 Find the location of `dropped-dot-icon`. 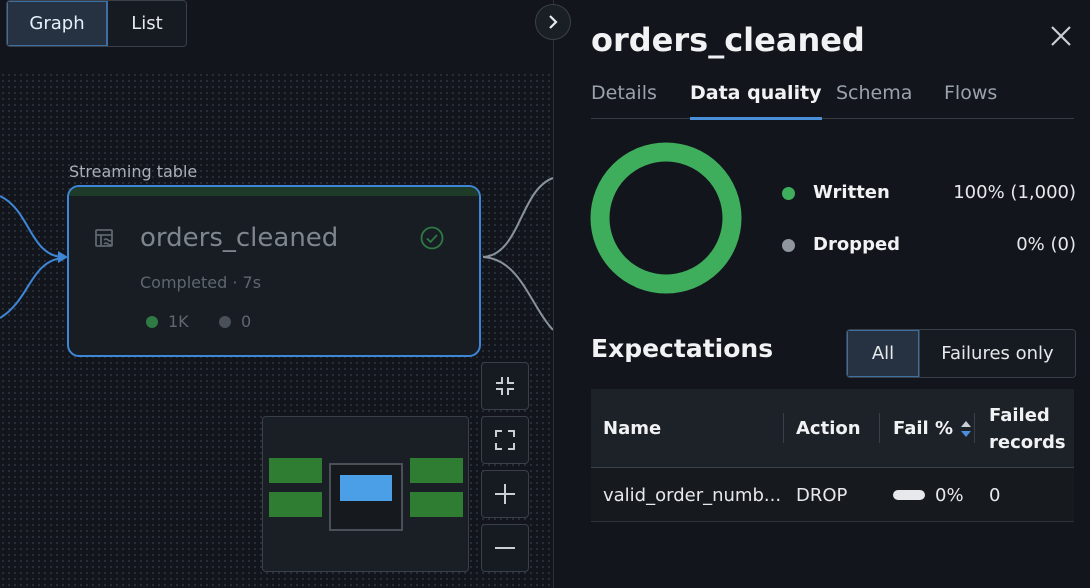

dropped-dot-icon is located at coordinates (225, 321).